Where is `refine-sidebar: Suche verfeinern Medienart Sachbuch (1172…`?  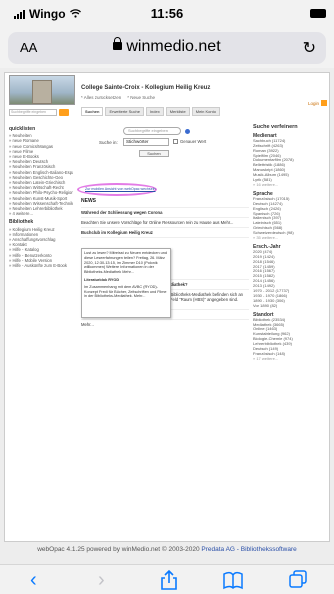
refine-sidebar: Suche verfeinern Medienart Sachbuch (1172… is located at coordinates (290, 243).